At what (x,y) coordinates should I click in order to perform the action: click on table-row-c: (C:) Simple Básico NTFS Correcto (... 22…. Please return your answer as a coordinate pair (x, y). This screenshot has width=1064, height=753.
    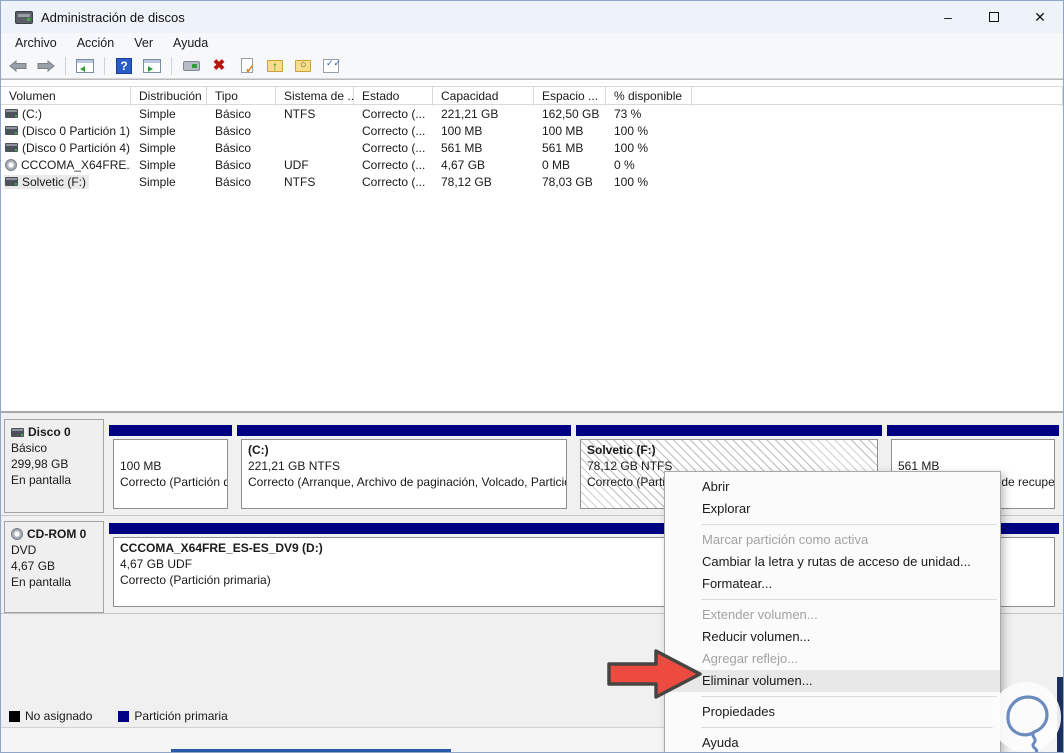
    Looking at the image, I should click on (532, 113).